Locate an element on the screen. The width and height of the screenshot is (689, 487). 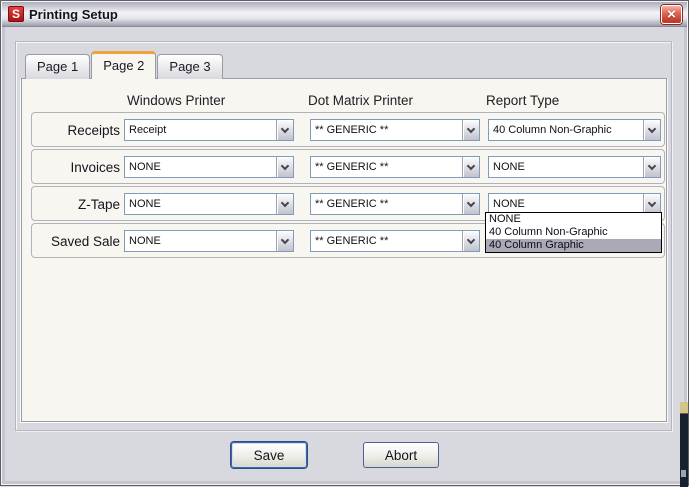
receipts-report-type-select: 40 Column Non-Graphic is located at coordinates (574, 130).